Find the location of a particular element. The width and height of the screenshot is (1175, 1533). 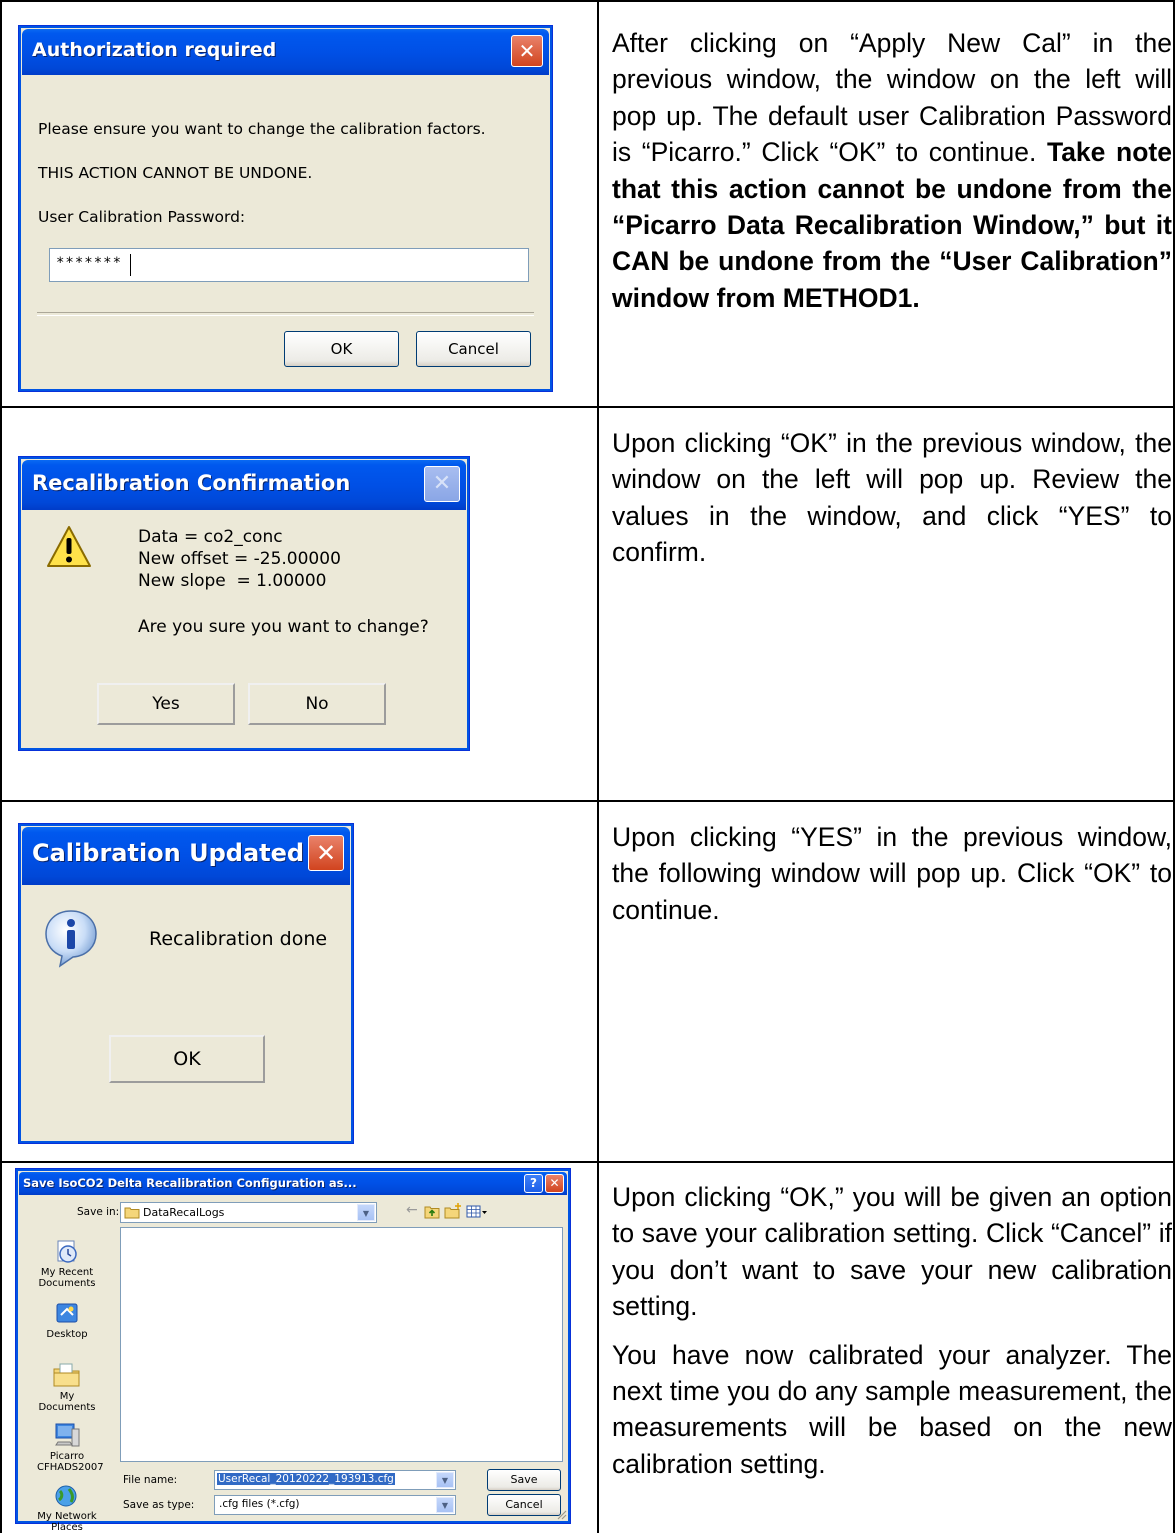

up-folder-icon is located at coordinates (432, 1212).